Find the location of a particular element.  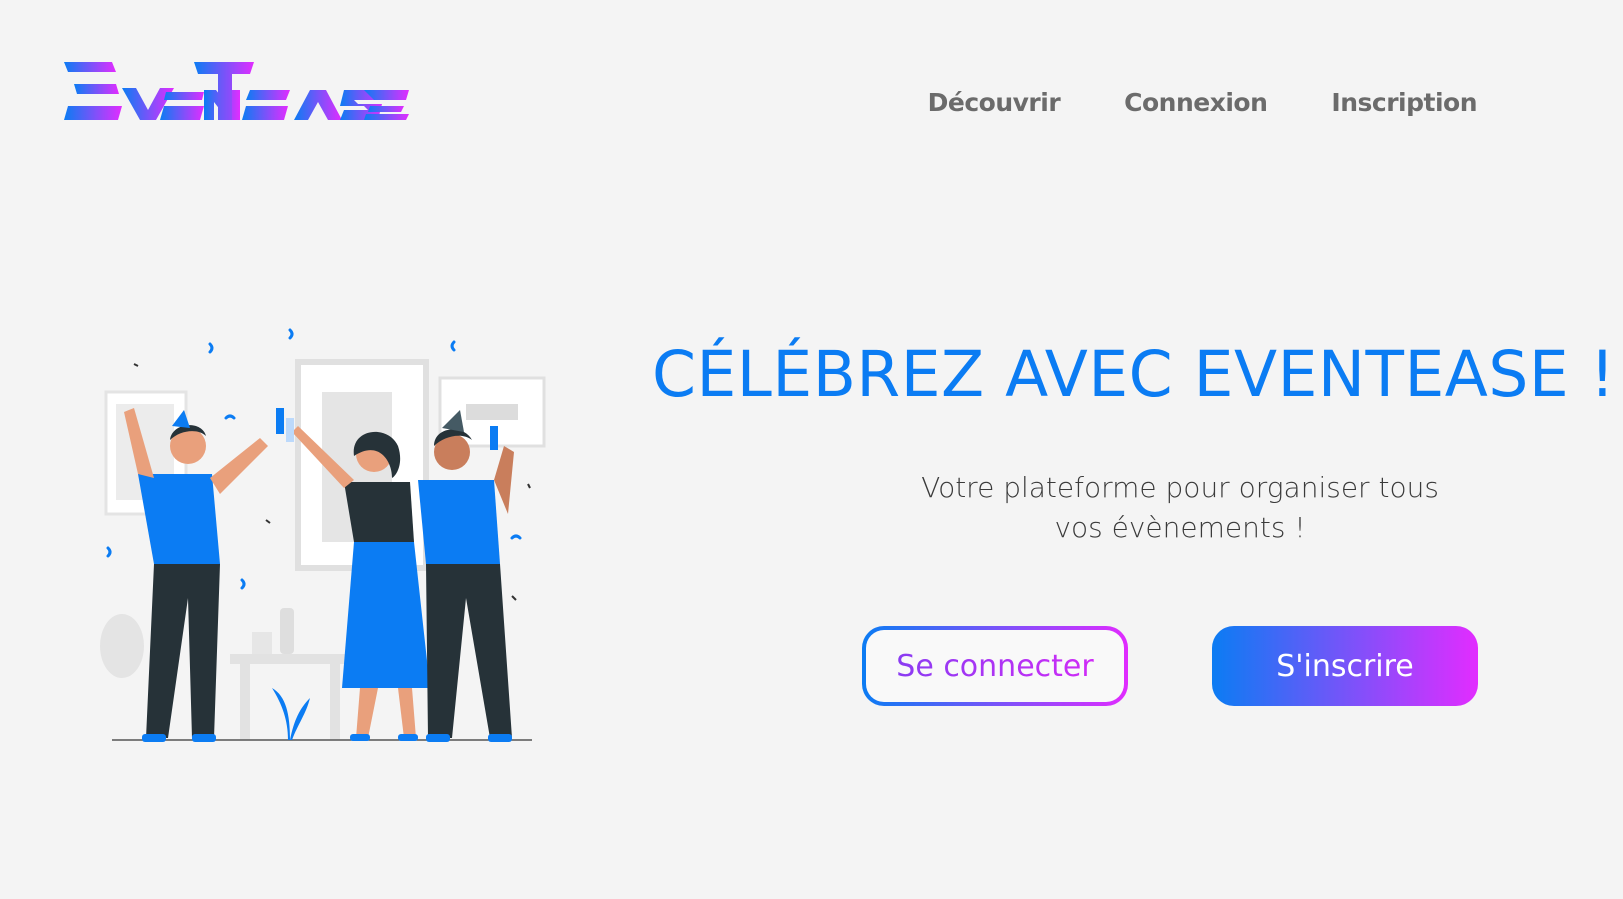

signup-button-label: S'inscrire is located at coordinates (1345, 666).